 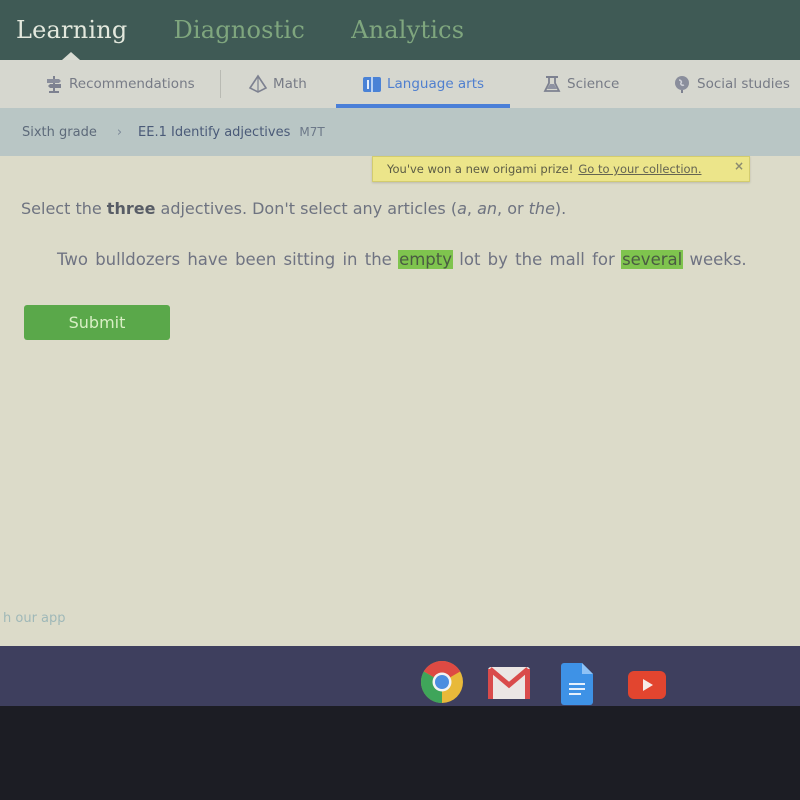 What do you see at coordinates (72, 259) in the screenshot?
I see `word-token: Two` at bounding box center [72, 259].